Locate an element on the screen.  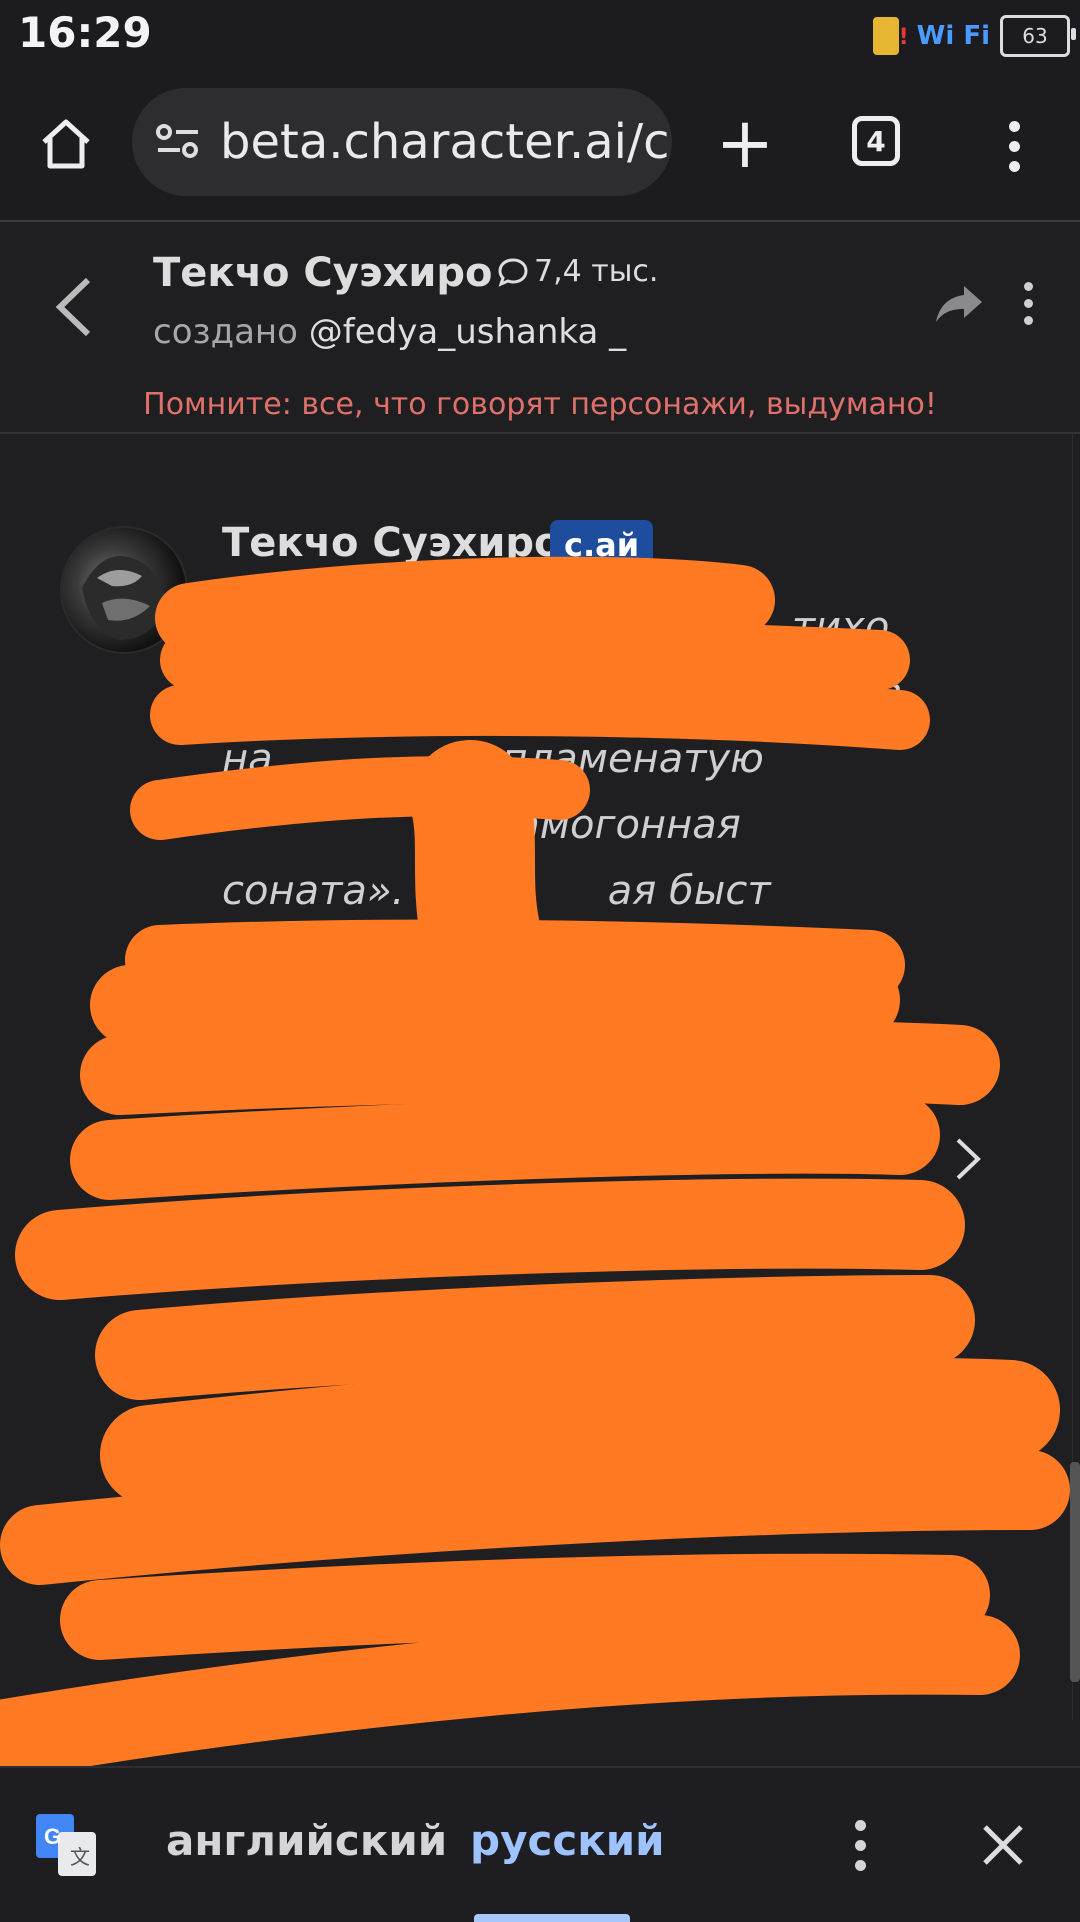
next-reply-button is located at coordinates (968, 1159).